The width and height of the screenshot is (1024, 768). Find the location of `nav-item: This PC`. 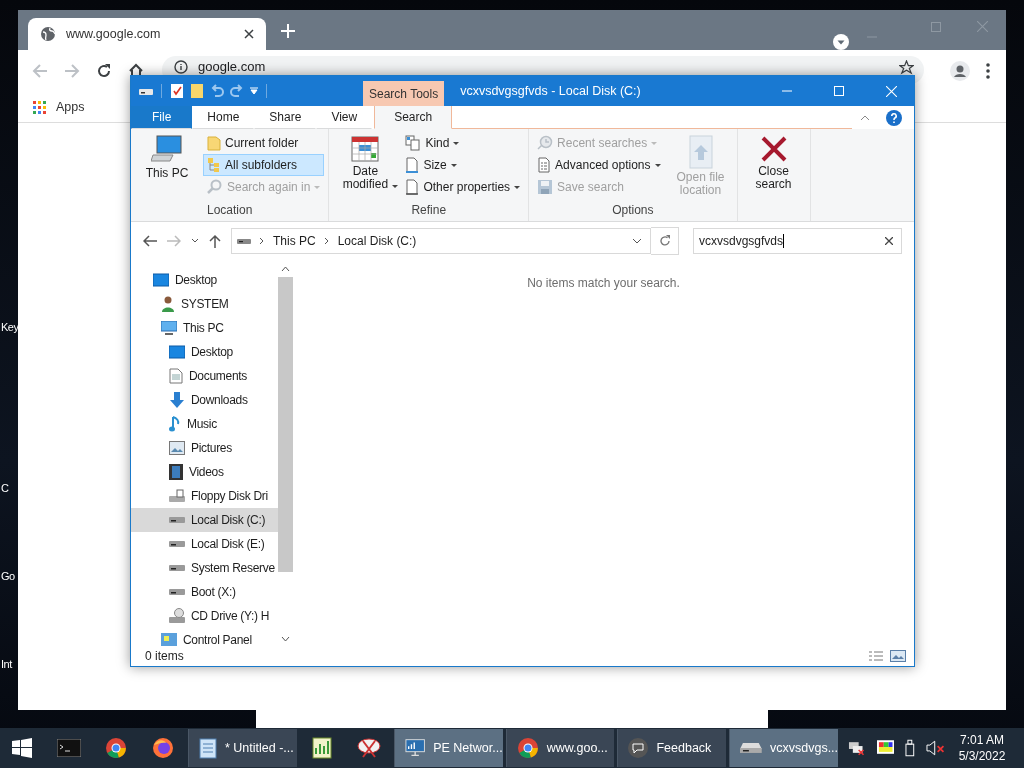

nav-item: This PC is located at coordinates (204, 328).